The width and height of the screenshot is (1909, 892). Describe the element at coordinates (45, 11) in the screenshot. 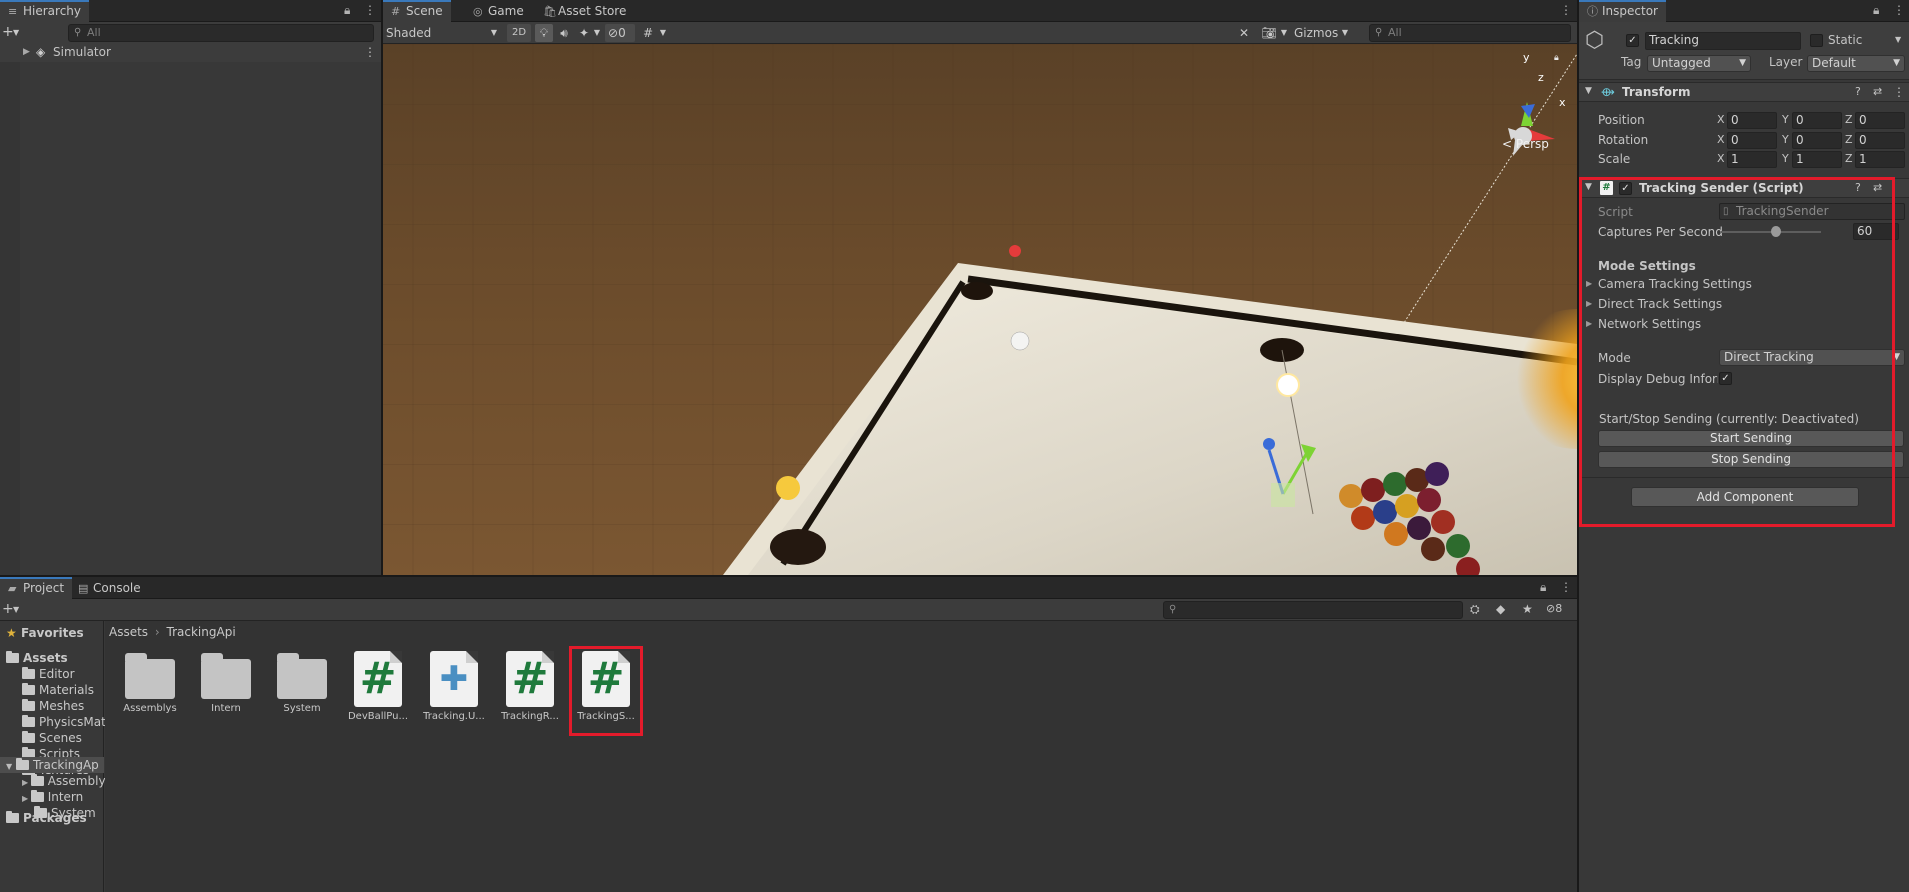

I see `tab-hierarchy: ≡ Hierarchy` at that location.